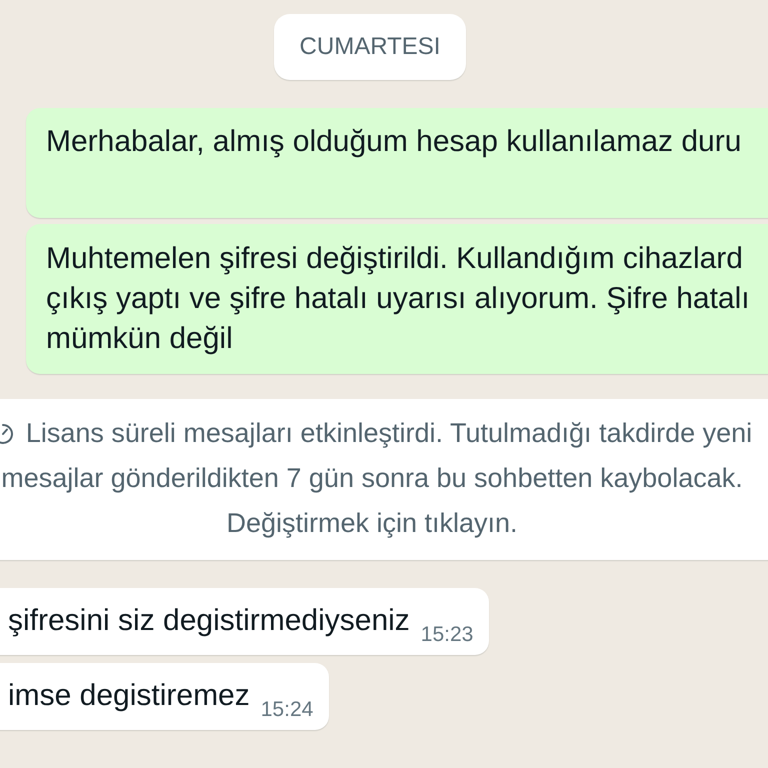  Describe the element at coordinates (389, 433) in the screenshot. I see `notice-text: Lisans süreli mesajları etkinleştirdi. Tutulmadığı takdirde yeni` at that location.